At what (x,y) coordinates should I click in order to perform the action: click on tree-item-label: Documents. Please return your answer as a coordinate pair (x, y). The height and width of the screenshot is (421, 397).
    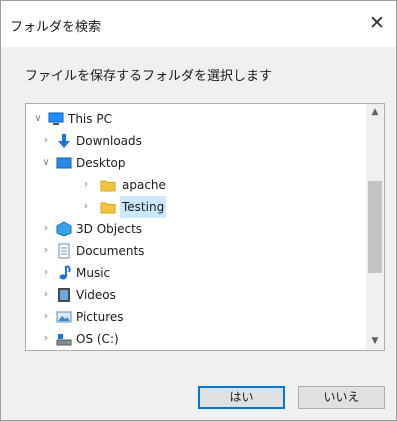
    Looking at the image, I should click on (110, 251).